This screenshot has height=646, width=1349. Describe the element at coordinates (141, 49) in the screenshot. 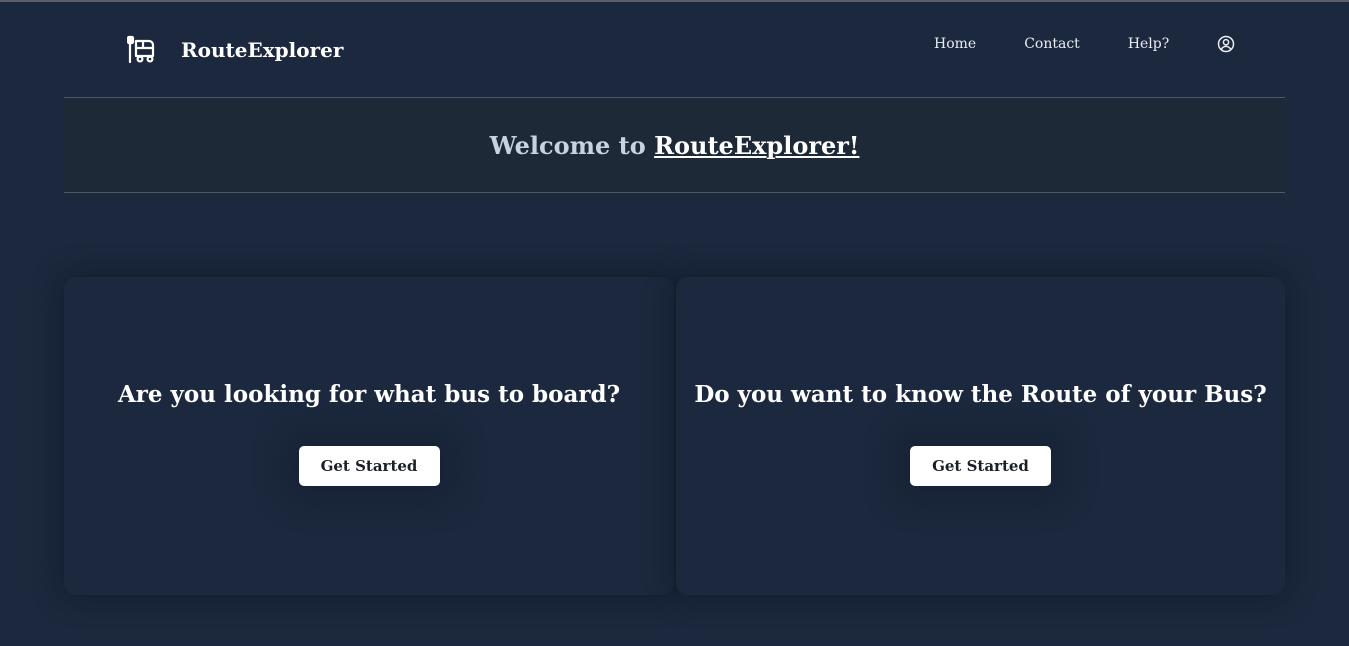

I see `bus-stop-icon` at that location.